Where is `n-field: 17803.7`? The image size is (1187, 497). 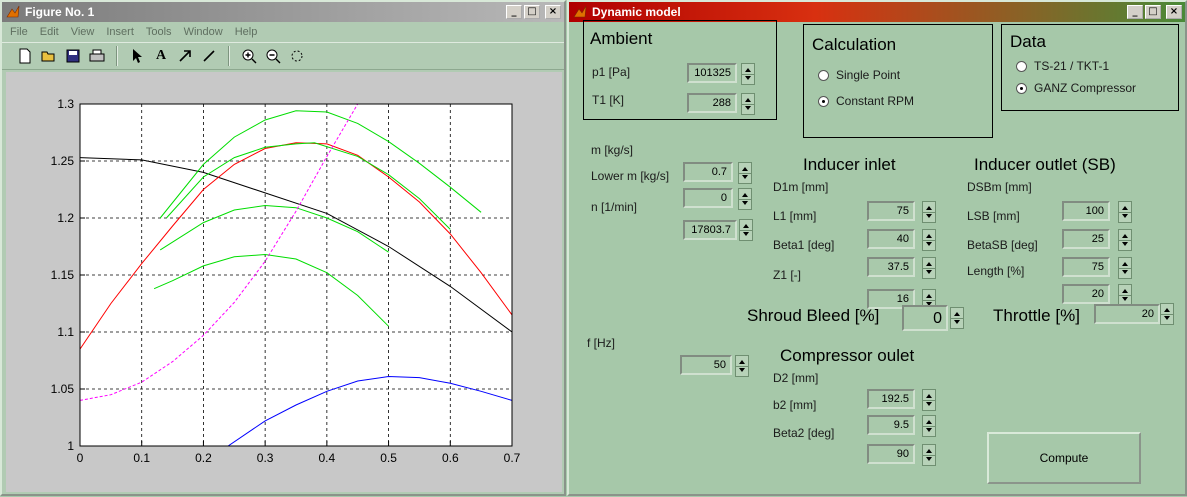
n-field: 17803.7 is located at coordinates (710, 230).